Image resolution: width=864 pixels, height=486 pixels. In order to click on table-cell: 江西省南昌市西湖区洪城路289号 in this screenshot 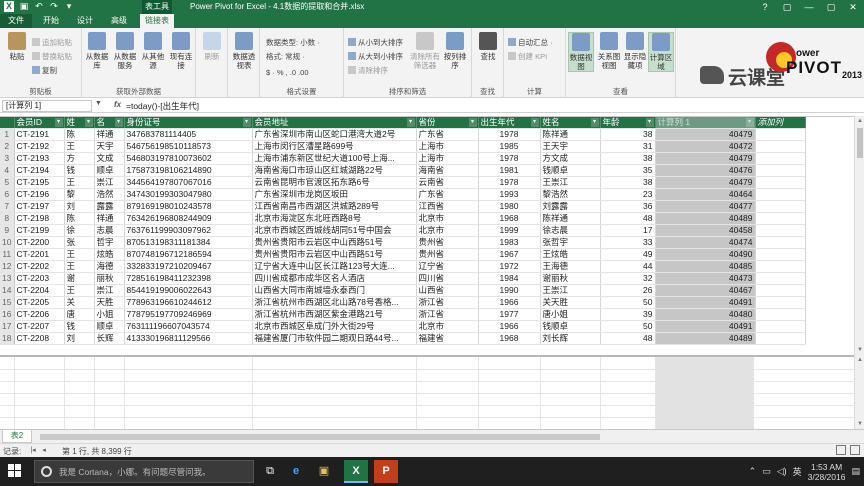, I will do `click(334, 207)`.